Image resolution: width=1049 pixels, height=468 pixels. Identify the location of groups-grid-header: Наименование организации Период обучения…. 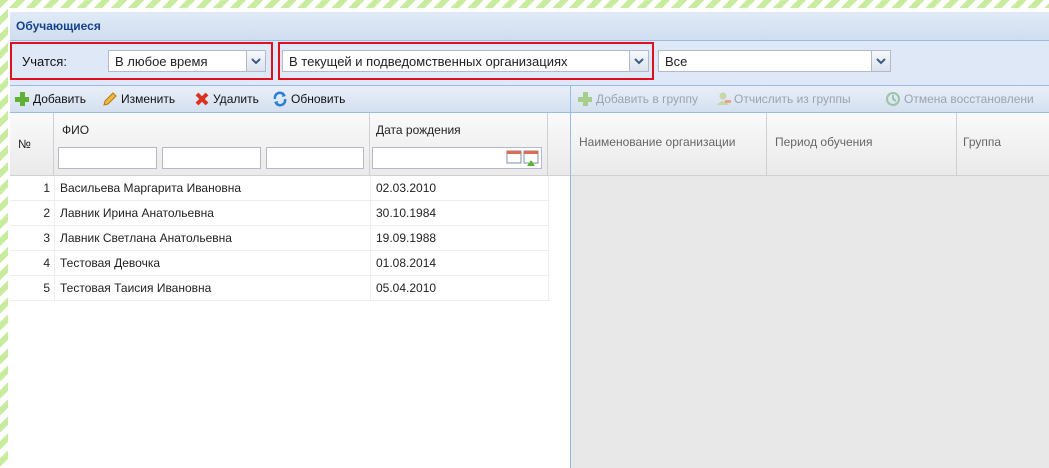
(810, 144).